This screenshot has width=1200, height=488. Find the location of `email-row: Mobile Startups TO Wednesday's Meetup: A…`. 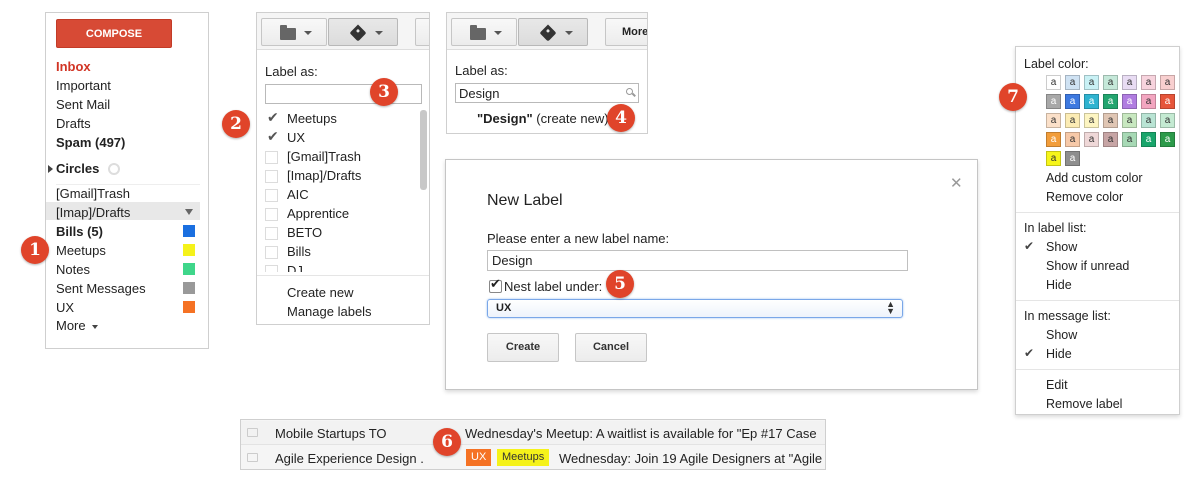

email-row: Mobile Startups TO Wednesday's Meetup: A… is located at coordinates (533, 433).